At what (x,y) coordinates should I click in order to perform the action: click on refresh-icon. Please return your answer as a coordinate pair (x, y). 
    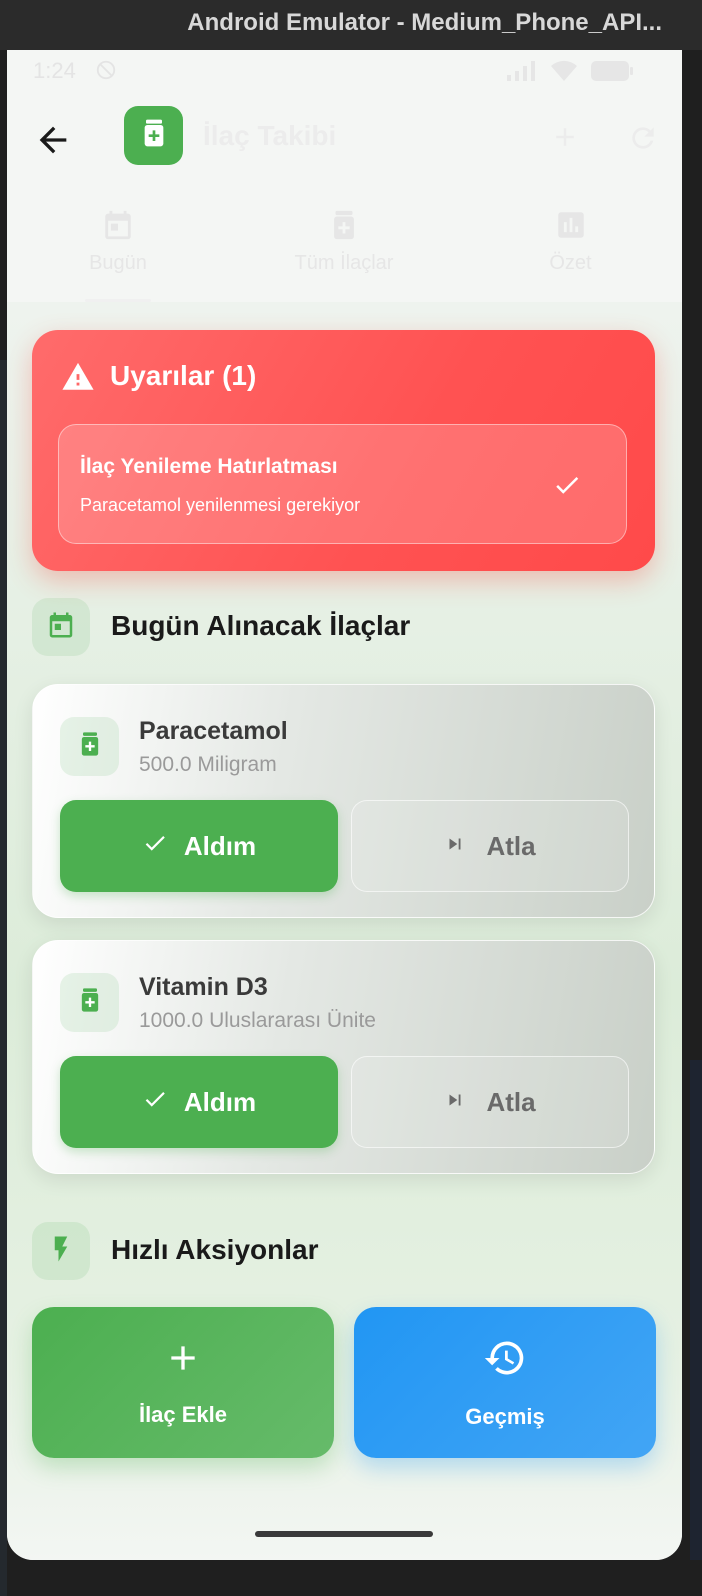
    Looking at the image, I should click on (643, 138).